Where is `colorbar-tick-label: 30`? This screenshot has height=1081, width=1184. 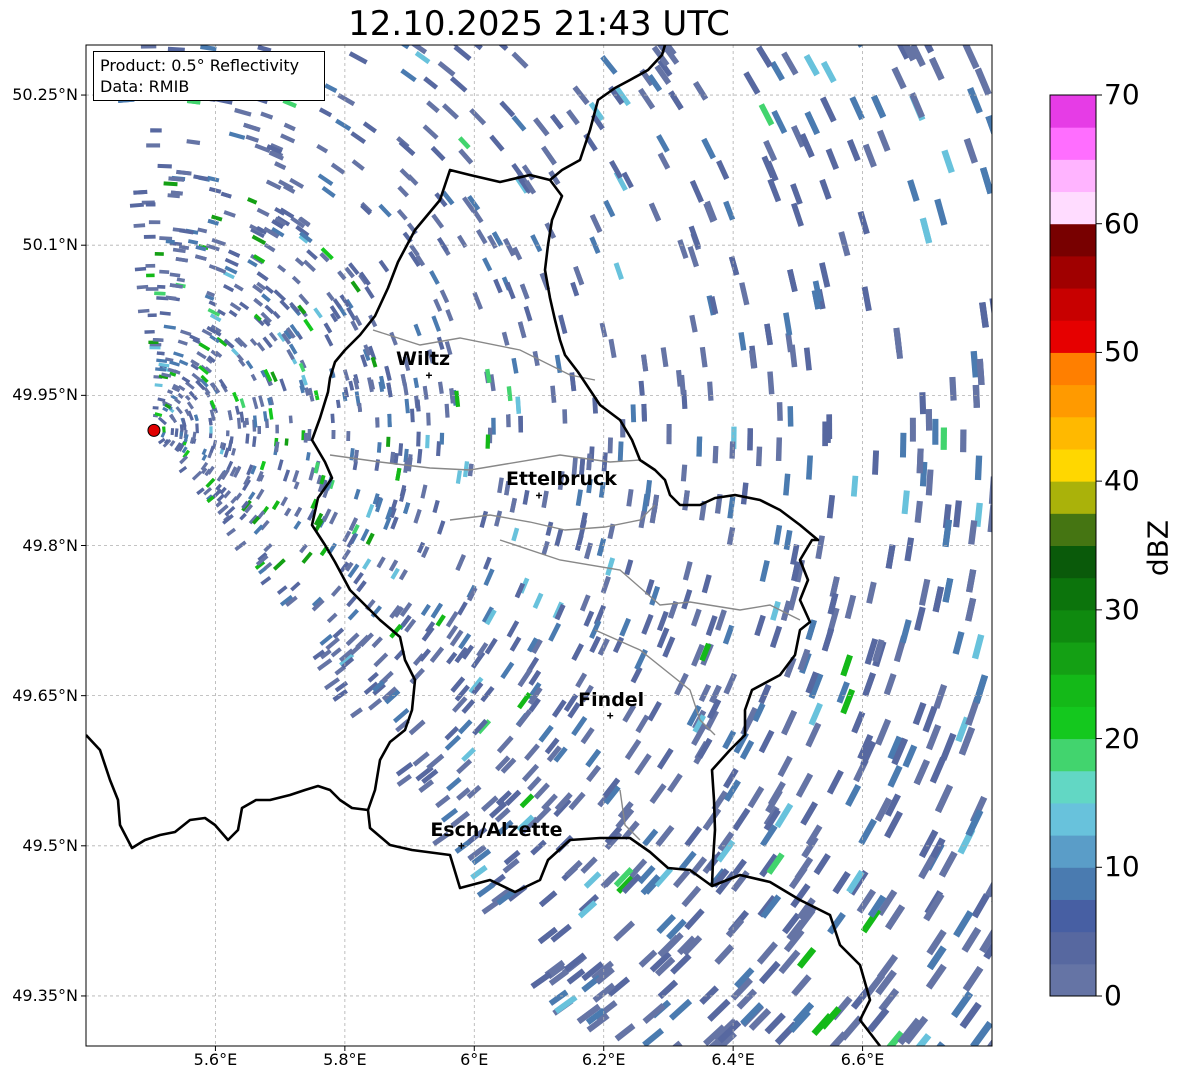 colorbar-tick-label: 30 is located at coordinates (1122, 609).